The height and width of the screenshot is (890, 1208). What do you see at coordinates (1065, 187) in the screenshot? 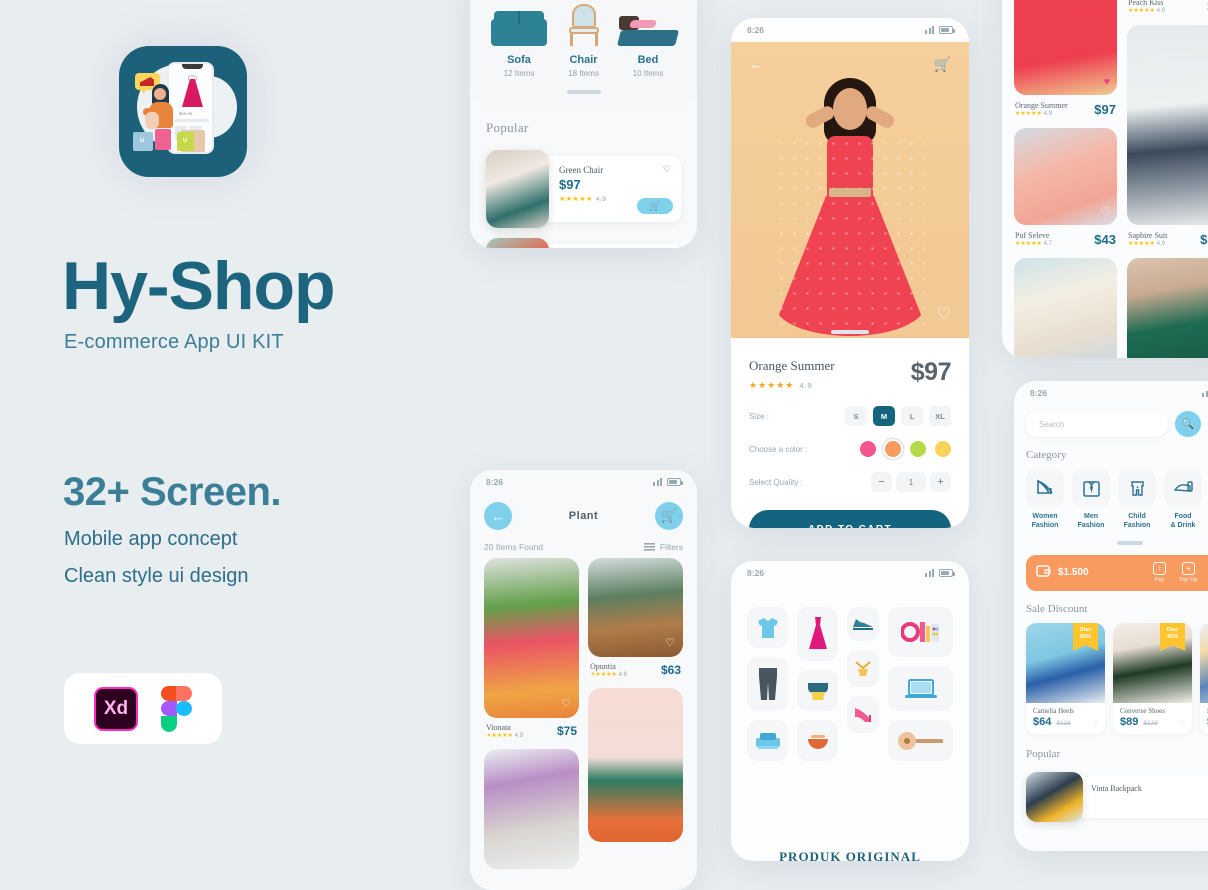
I see `product-card: ♡ Puf Seleve ★★★★★ 4.7 $43` at bounding box center [1065, 187].